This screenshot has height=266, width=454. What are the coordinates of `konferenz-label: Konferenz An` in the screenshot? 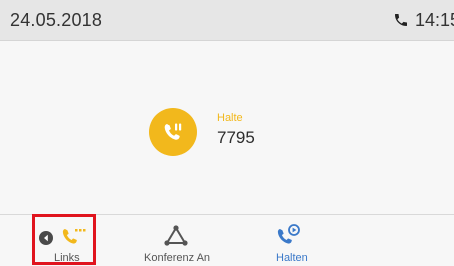 It's located at (177, 258).